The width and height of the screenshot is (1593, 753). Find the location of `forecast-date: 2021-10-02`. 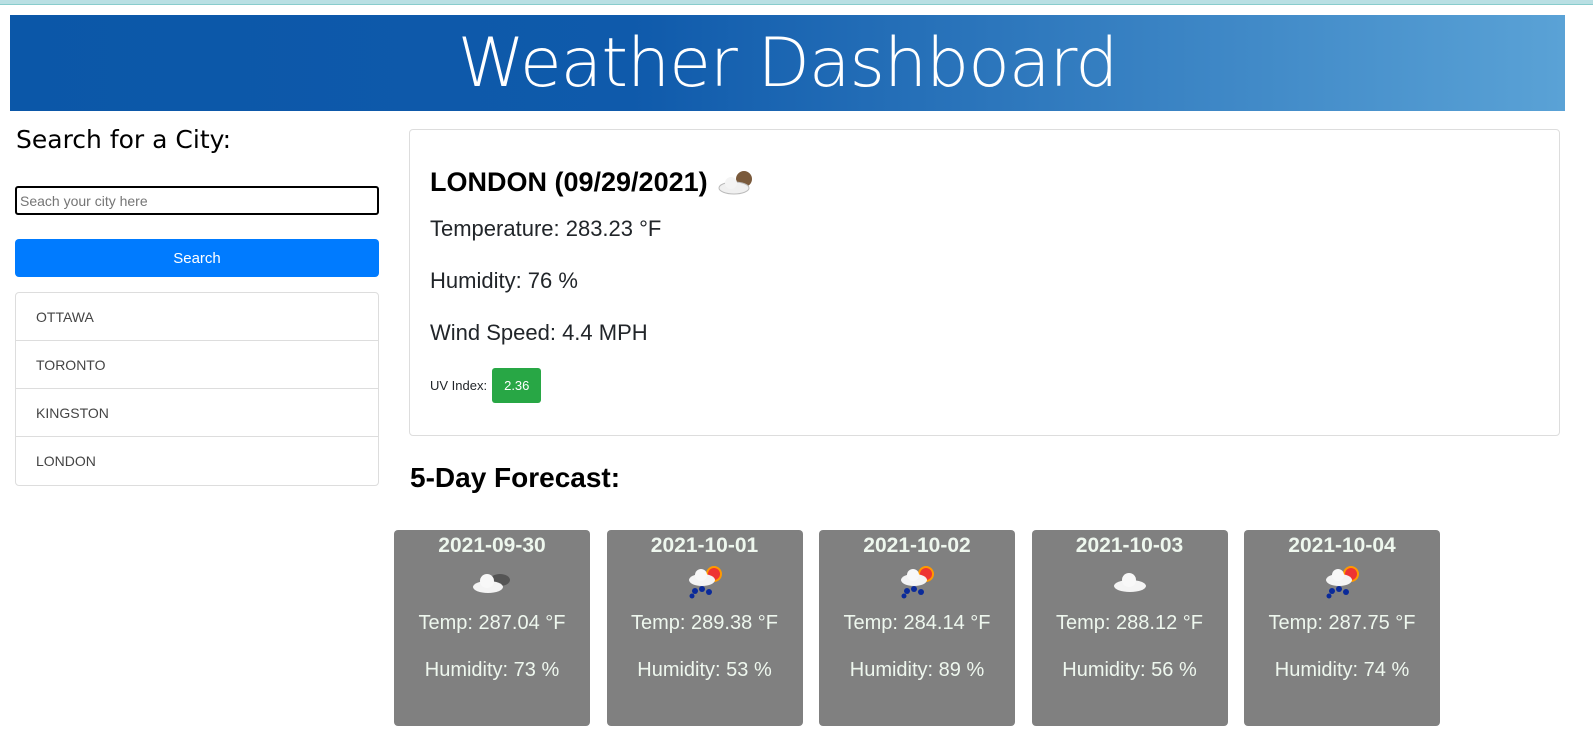

forecast-date: 2021-10-02 is located at coordinates (917, 545).